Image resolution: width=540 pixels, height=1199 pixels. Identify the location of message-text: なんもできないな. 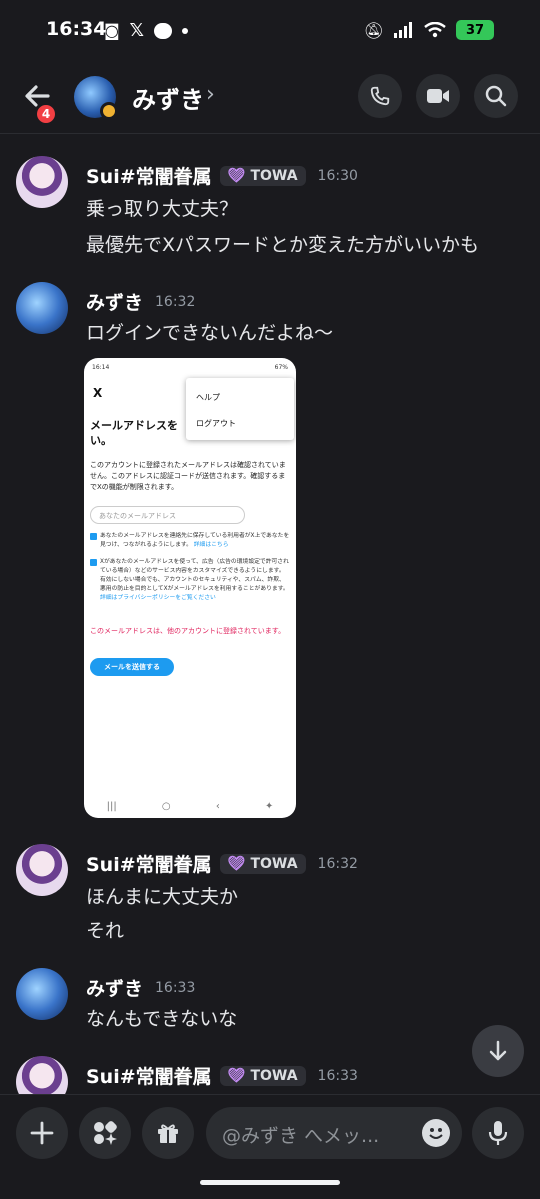
(162, 1019).